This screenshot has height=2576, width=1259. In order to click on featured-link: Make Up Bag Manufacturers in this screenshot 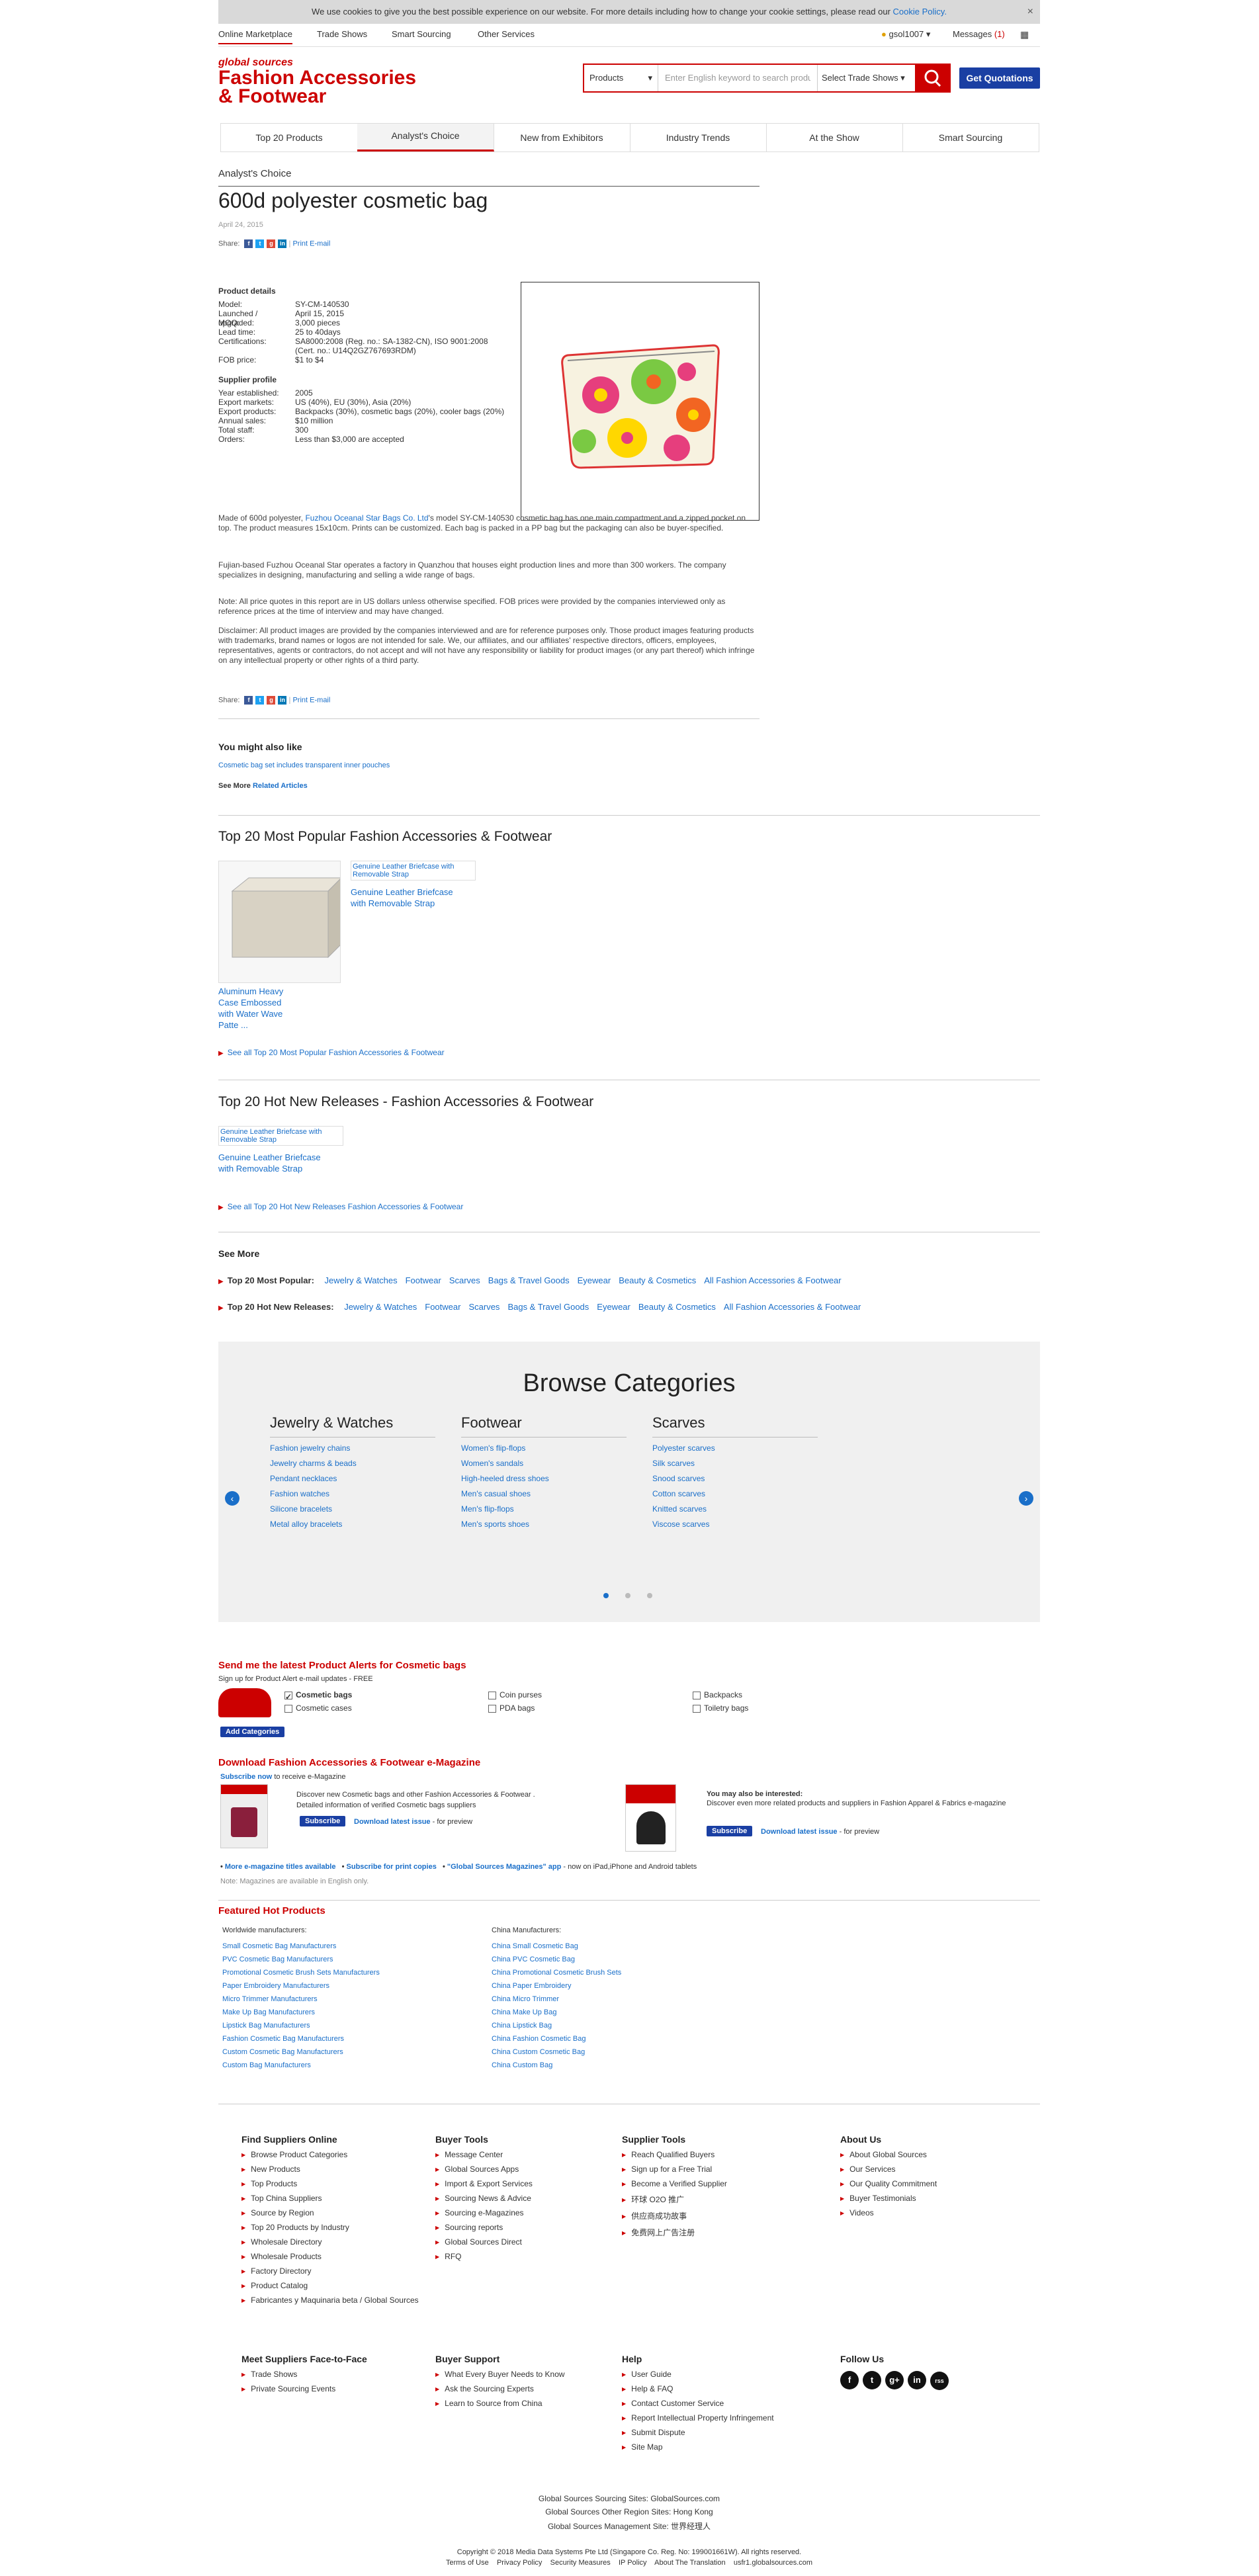, I will do `click(268, 2012)`.